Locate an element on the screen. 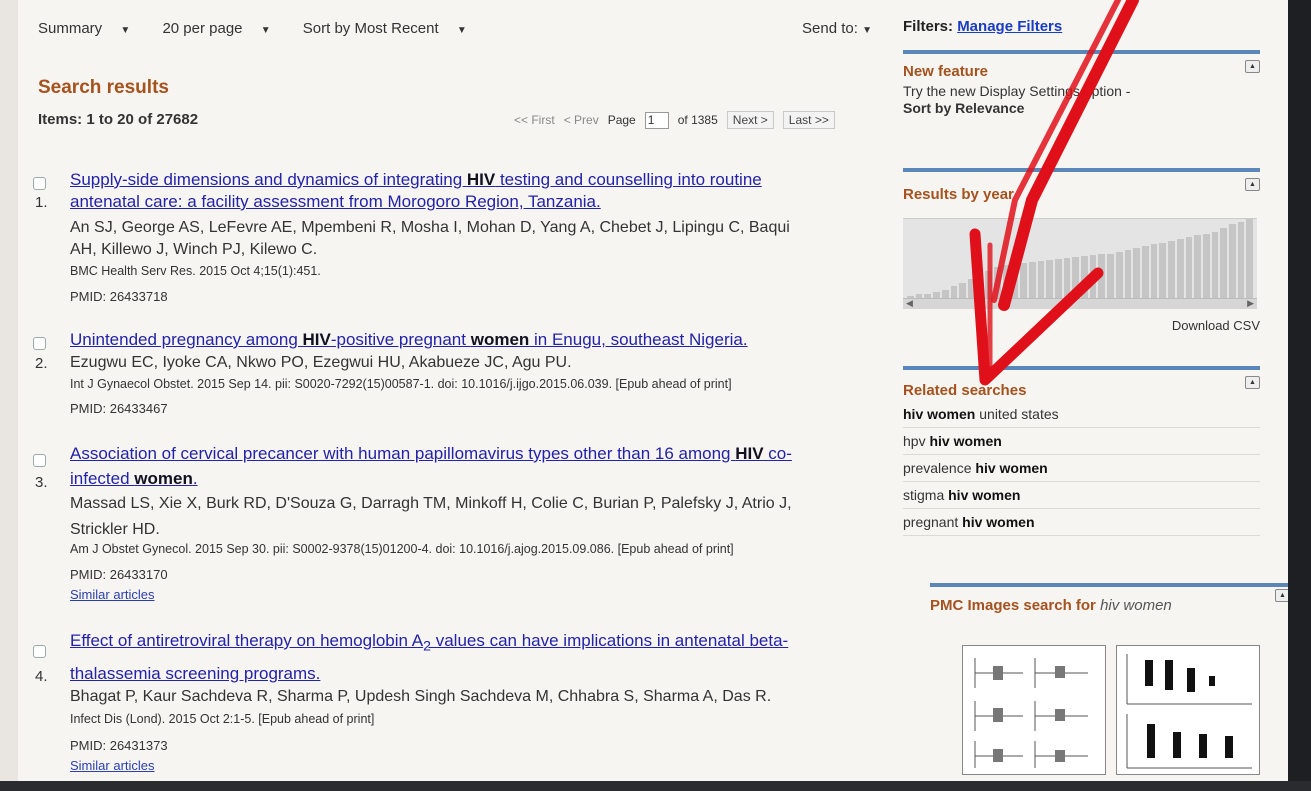  manage-filters-link: Manage Filters is located at coordinates (1009, 26).